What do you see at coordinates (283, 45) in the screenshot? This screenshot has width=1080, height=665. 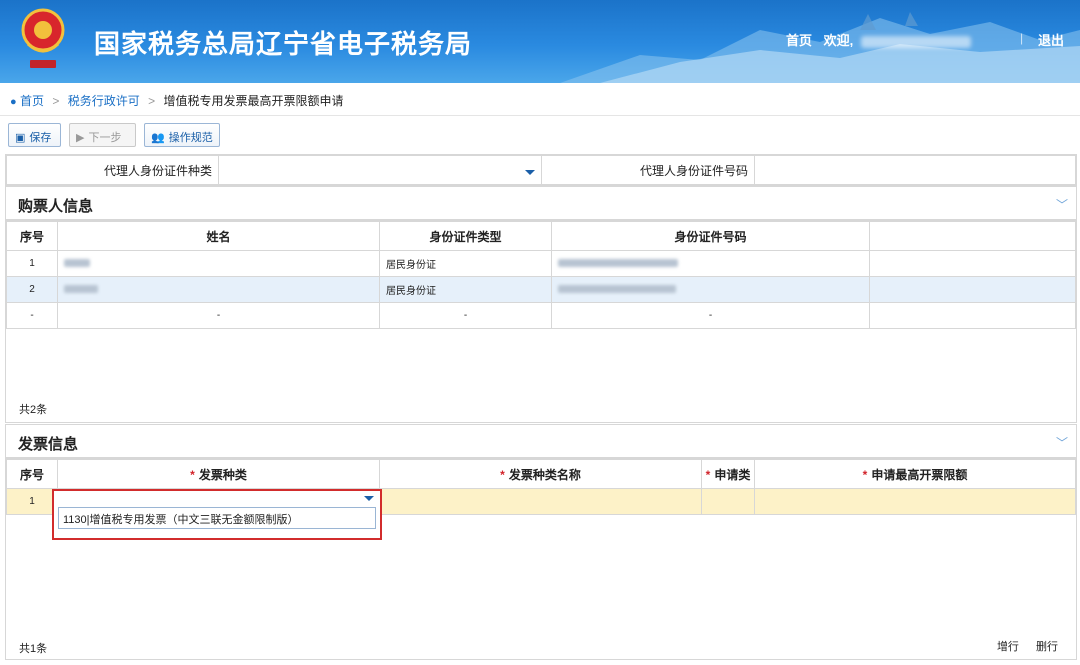 I see `site-title: 国家税务总局辽宁省电子税务局` at bounding box center [283, 45].